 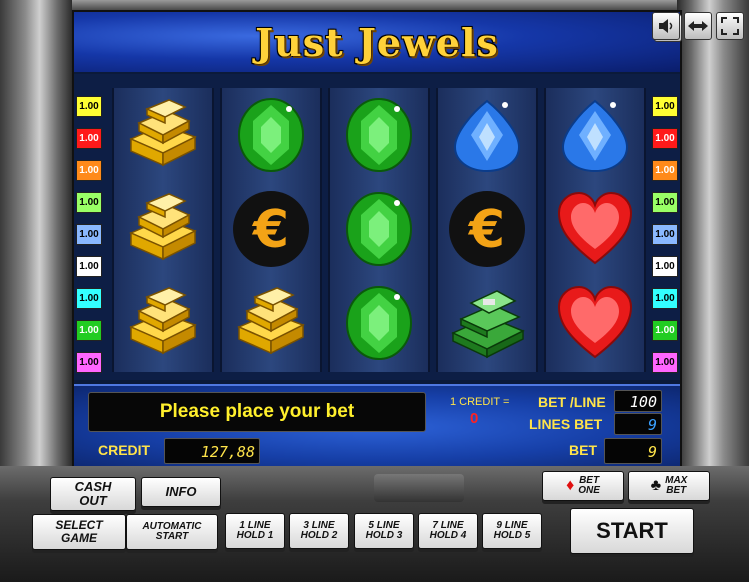 What do you see at coordinates (93, 494) in the screenshot?
I see `cash-out-button: CASH OUT` at bounding box center [93, 494].